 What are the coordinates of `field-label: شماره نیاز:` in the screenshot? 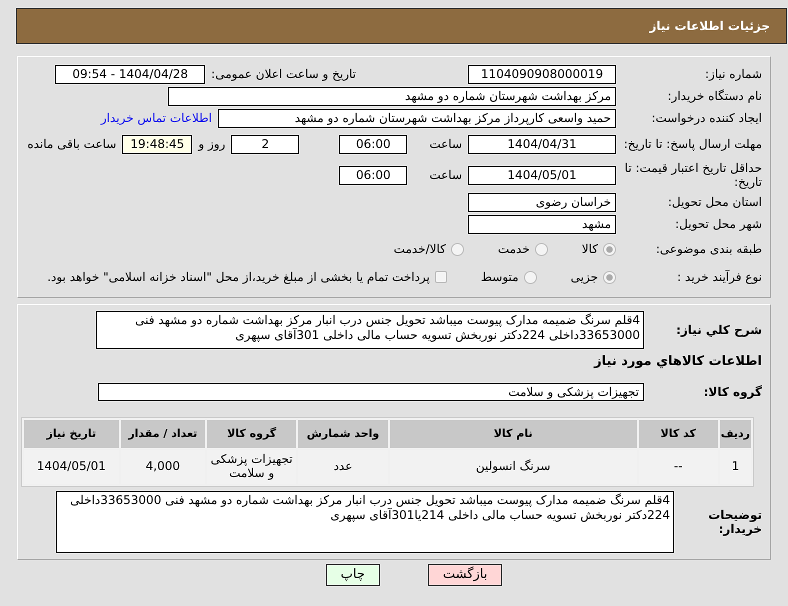 It's located at (733, 74).